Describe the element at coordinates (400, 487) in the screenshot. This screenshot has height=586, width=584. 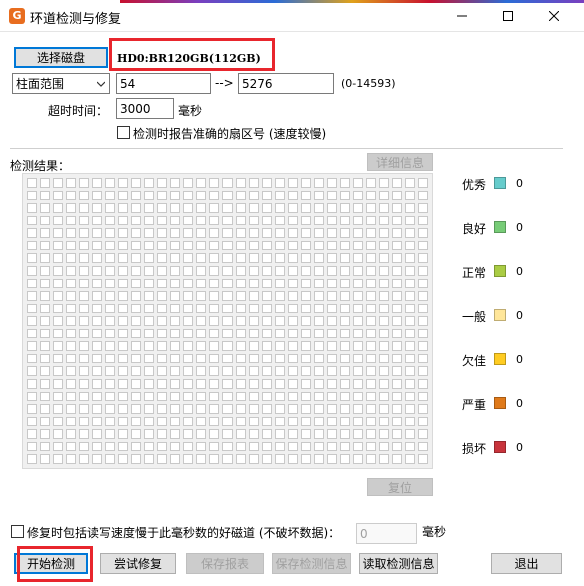
I see `reset-button: 复位` at that location.